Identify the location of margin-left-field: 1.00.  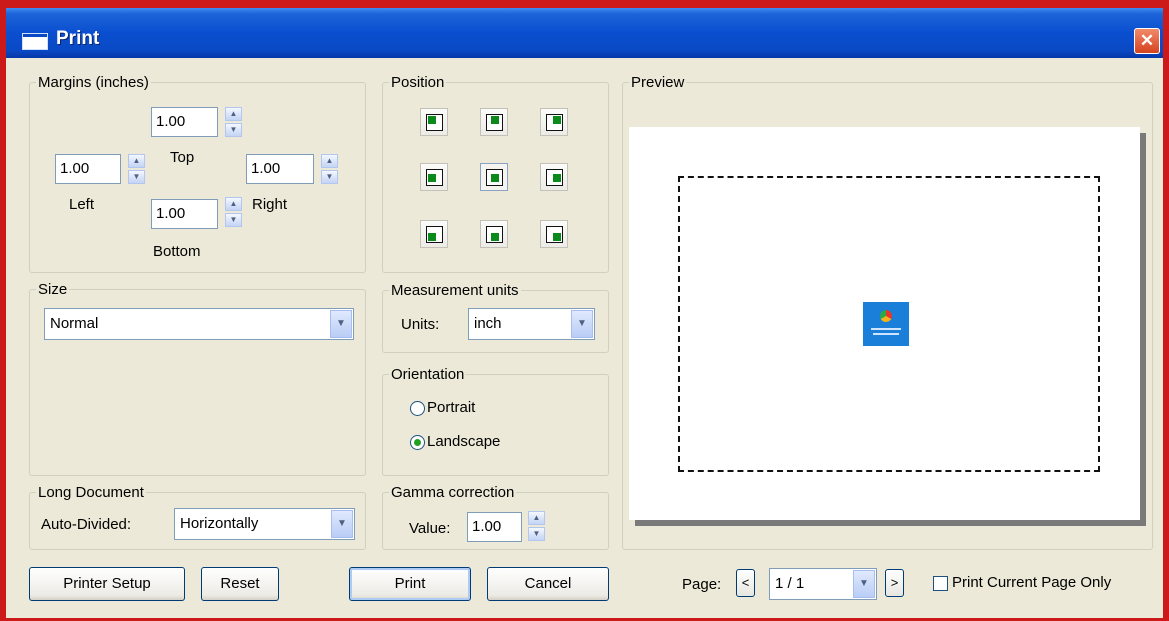
(88, 169).